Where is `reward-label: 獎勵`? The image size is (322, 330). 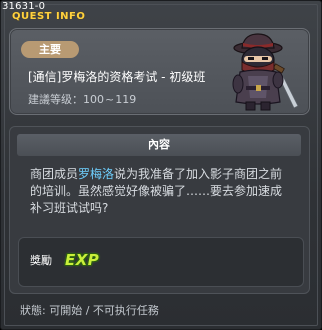
reward-label: 獎勵 is located at coordinates (41, 260).